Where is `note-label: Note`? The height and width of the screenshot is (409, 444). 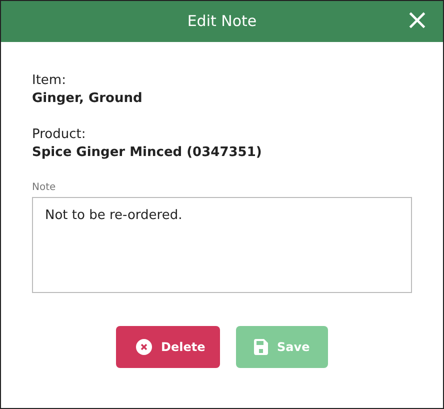
note-label: Note is located at coordinates (44, 188).